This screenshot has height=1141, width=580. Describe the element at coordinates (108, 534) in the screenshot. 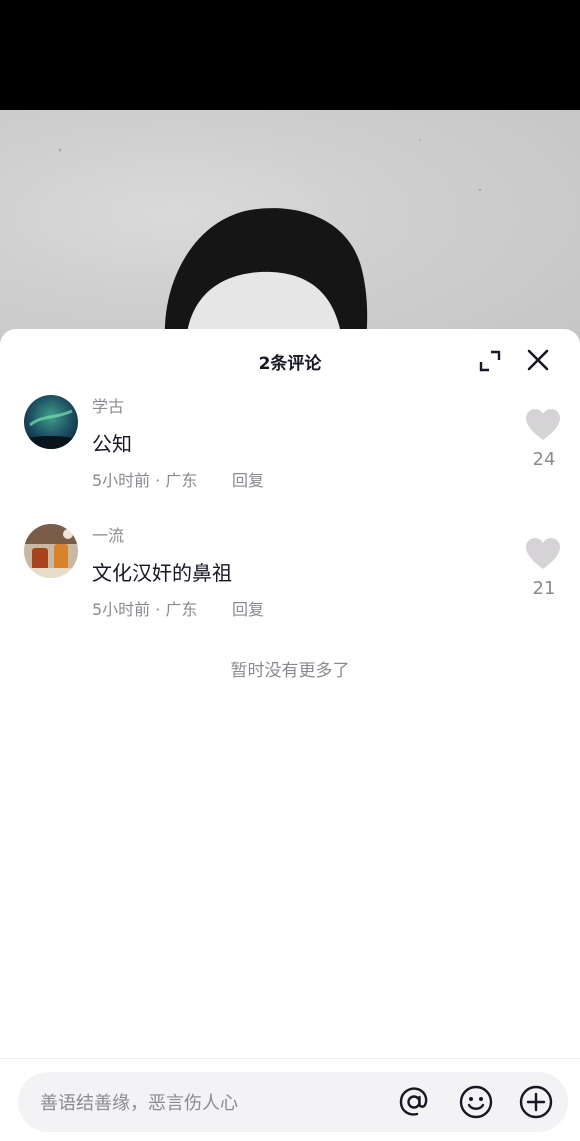

I see `comment-username: 一流` at that location.